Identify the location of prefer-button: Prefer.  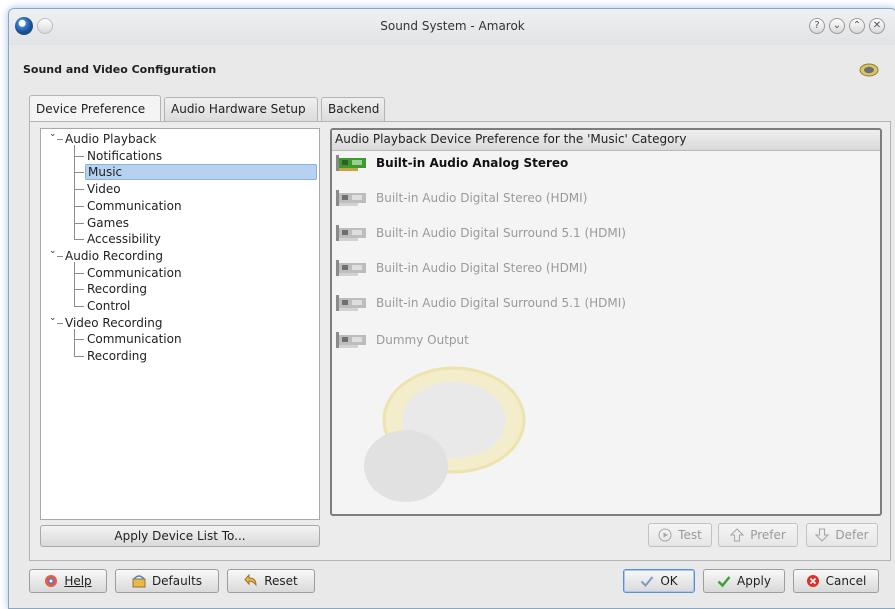
(758, 535).